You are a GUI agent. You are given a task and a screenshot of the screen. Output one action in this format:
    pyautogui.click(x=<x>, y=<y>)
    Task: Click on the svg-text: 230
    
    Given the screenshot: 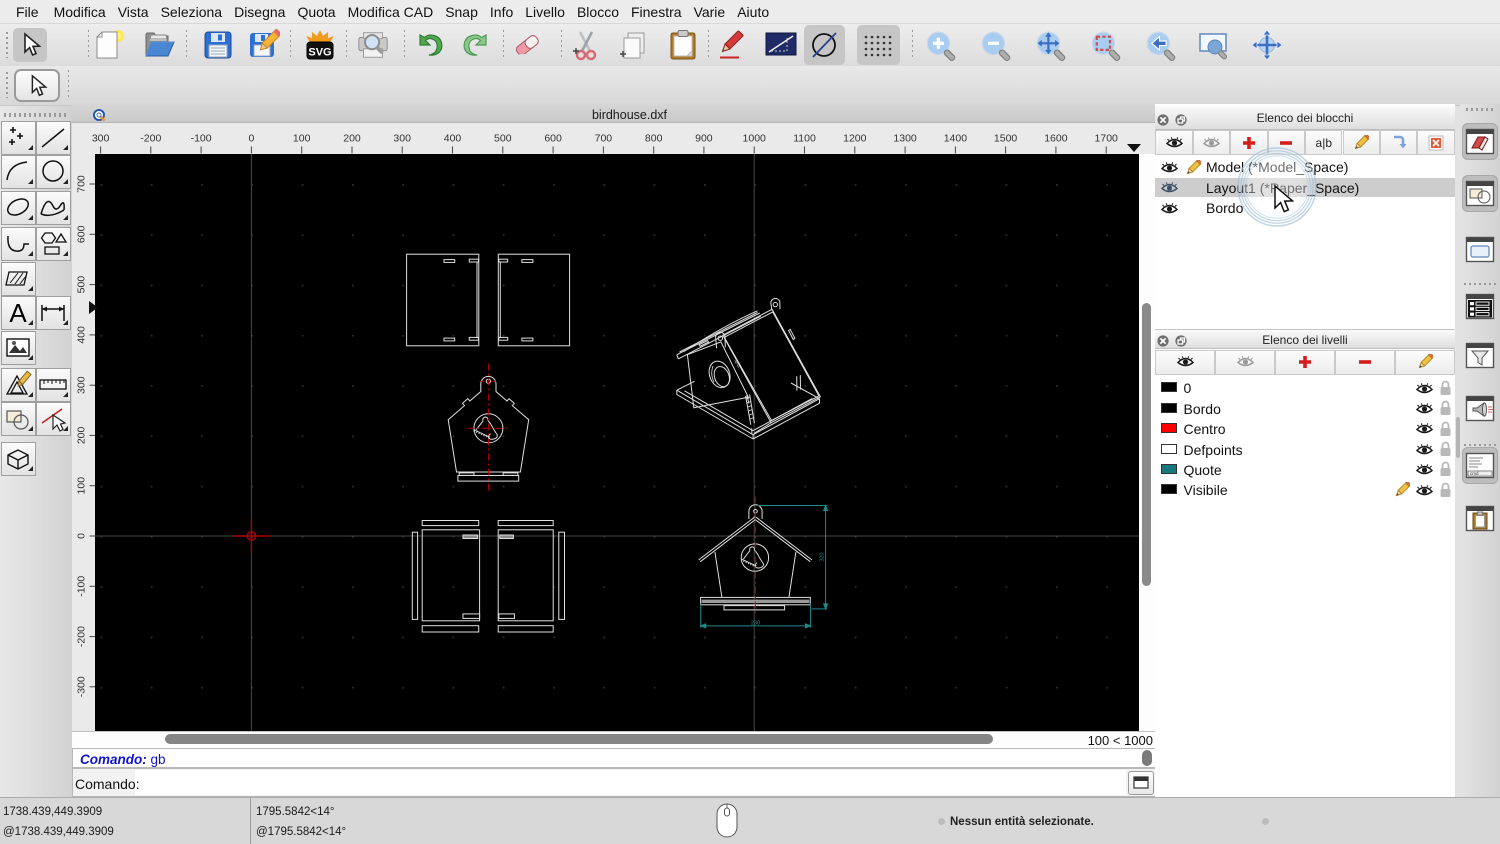 What is the action you would take?
    pyautogui.click(x=755, y=623)
    